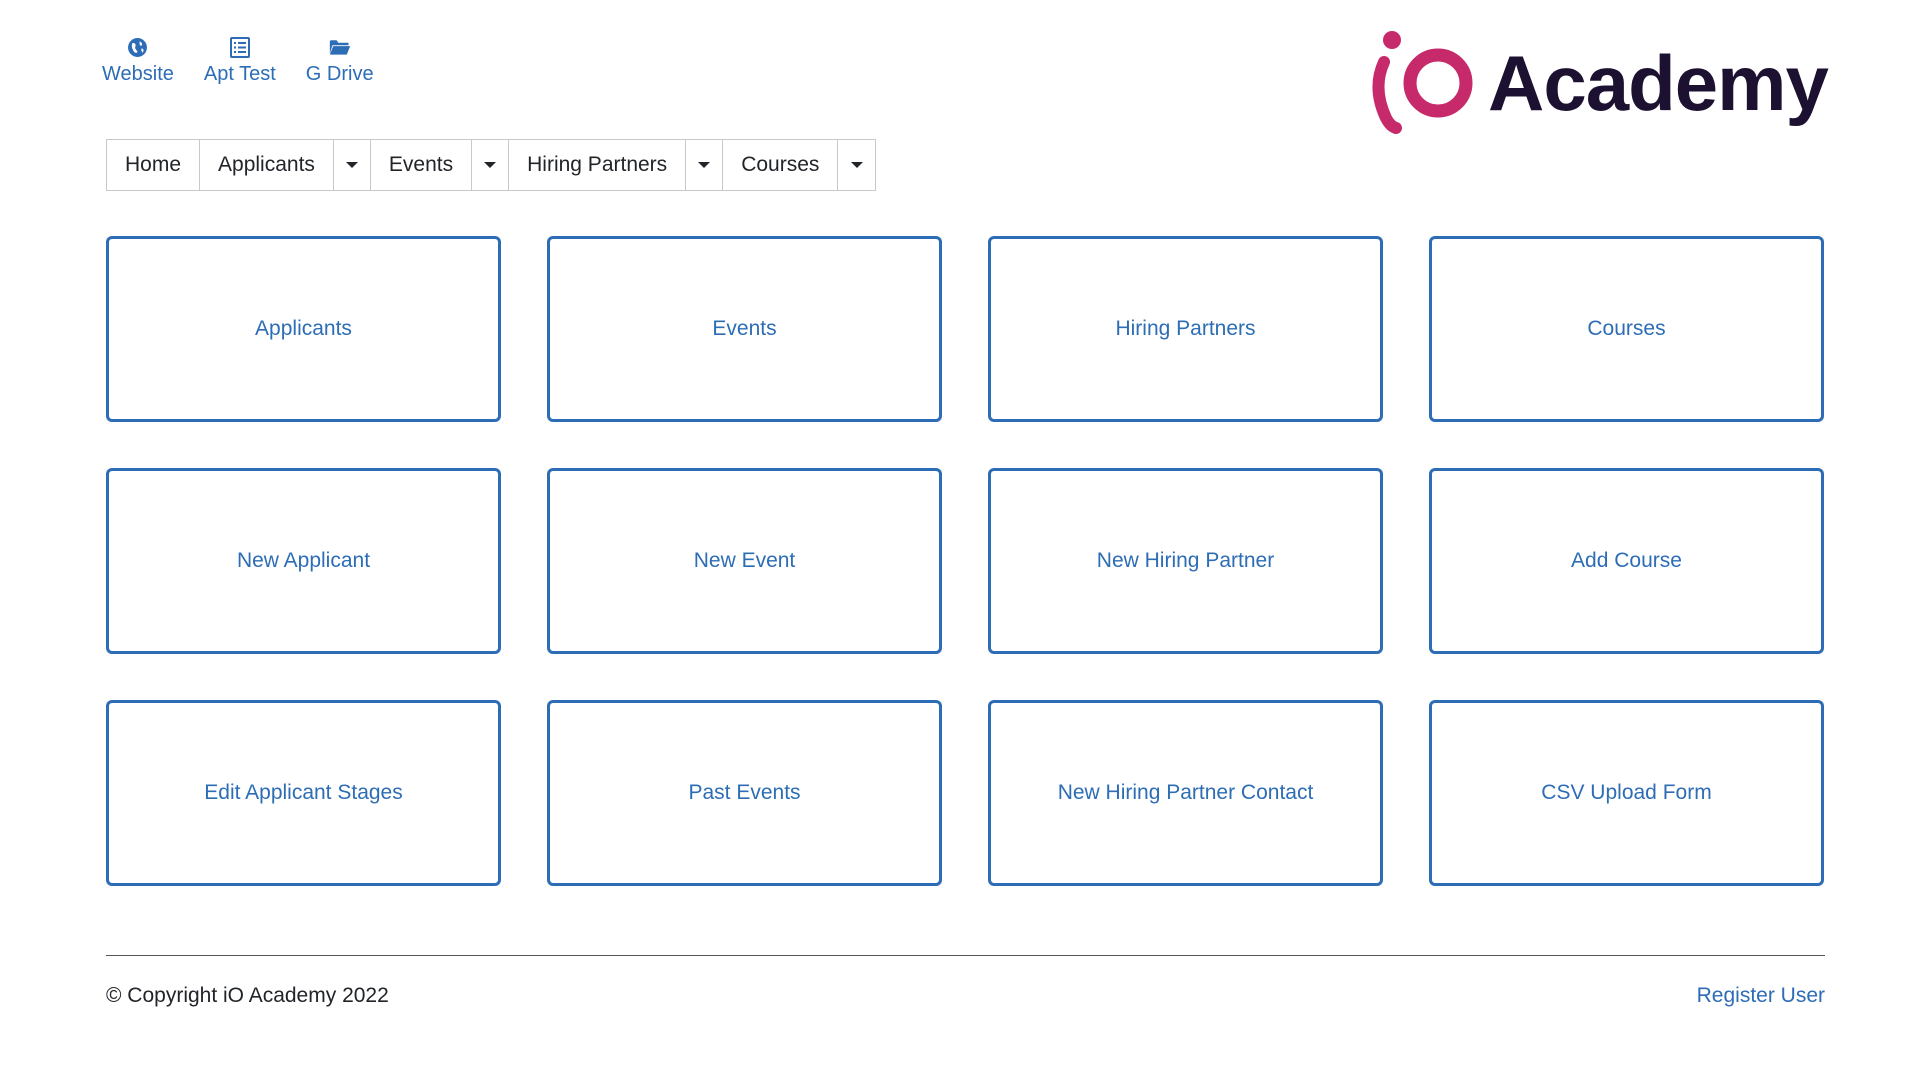 The height and width of the screenshot is (1080, 1920). I want to click on register-user-link: Register User, so click(1761, 996).